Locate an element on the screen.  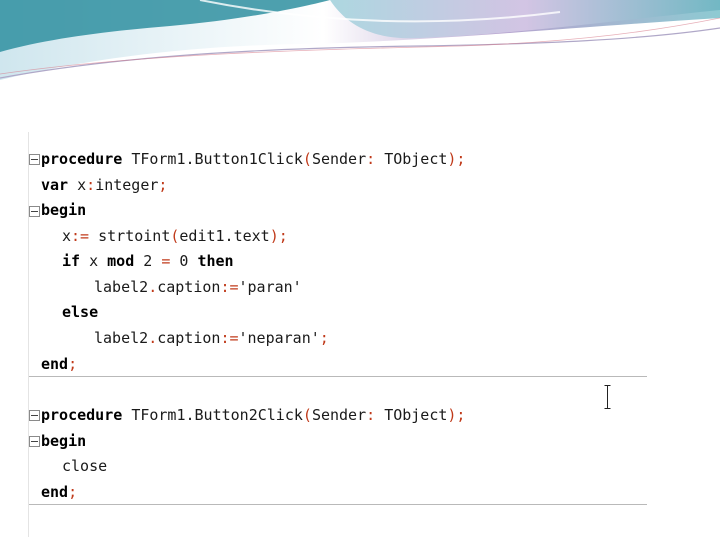
keyword: then is located at coordinates (215, 261).